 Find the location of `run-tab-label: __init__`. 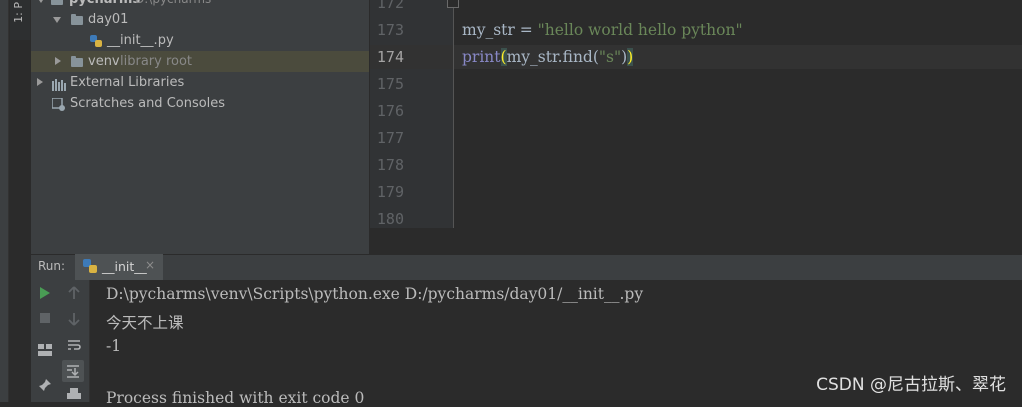

run-tab-label: __init__ is located at coordinates (124, 266).